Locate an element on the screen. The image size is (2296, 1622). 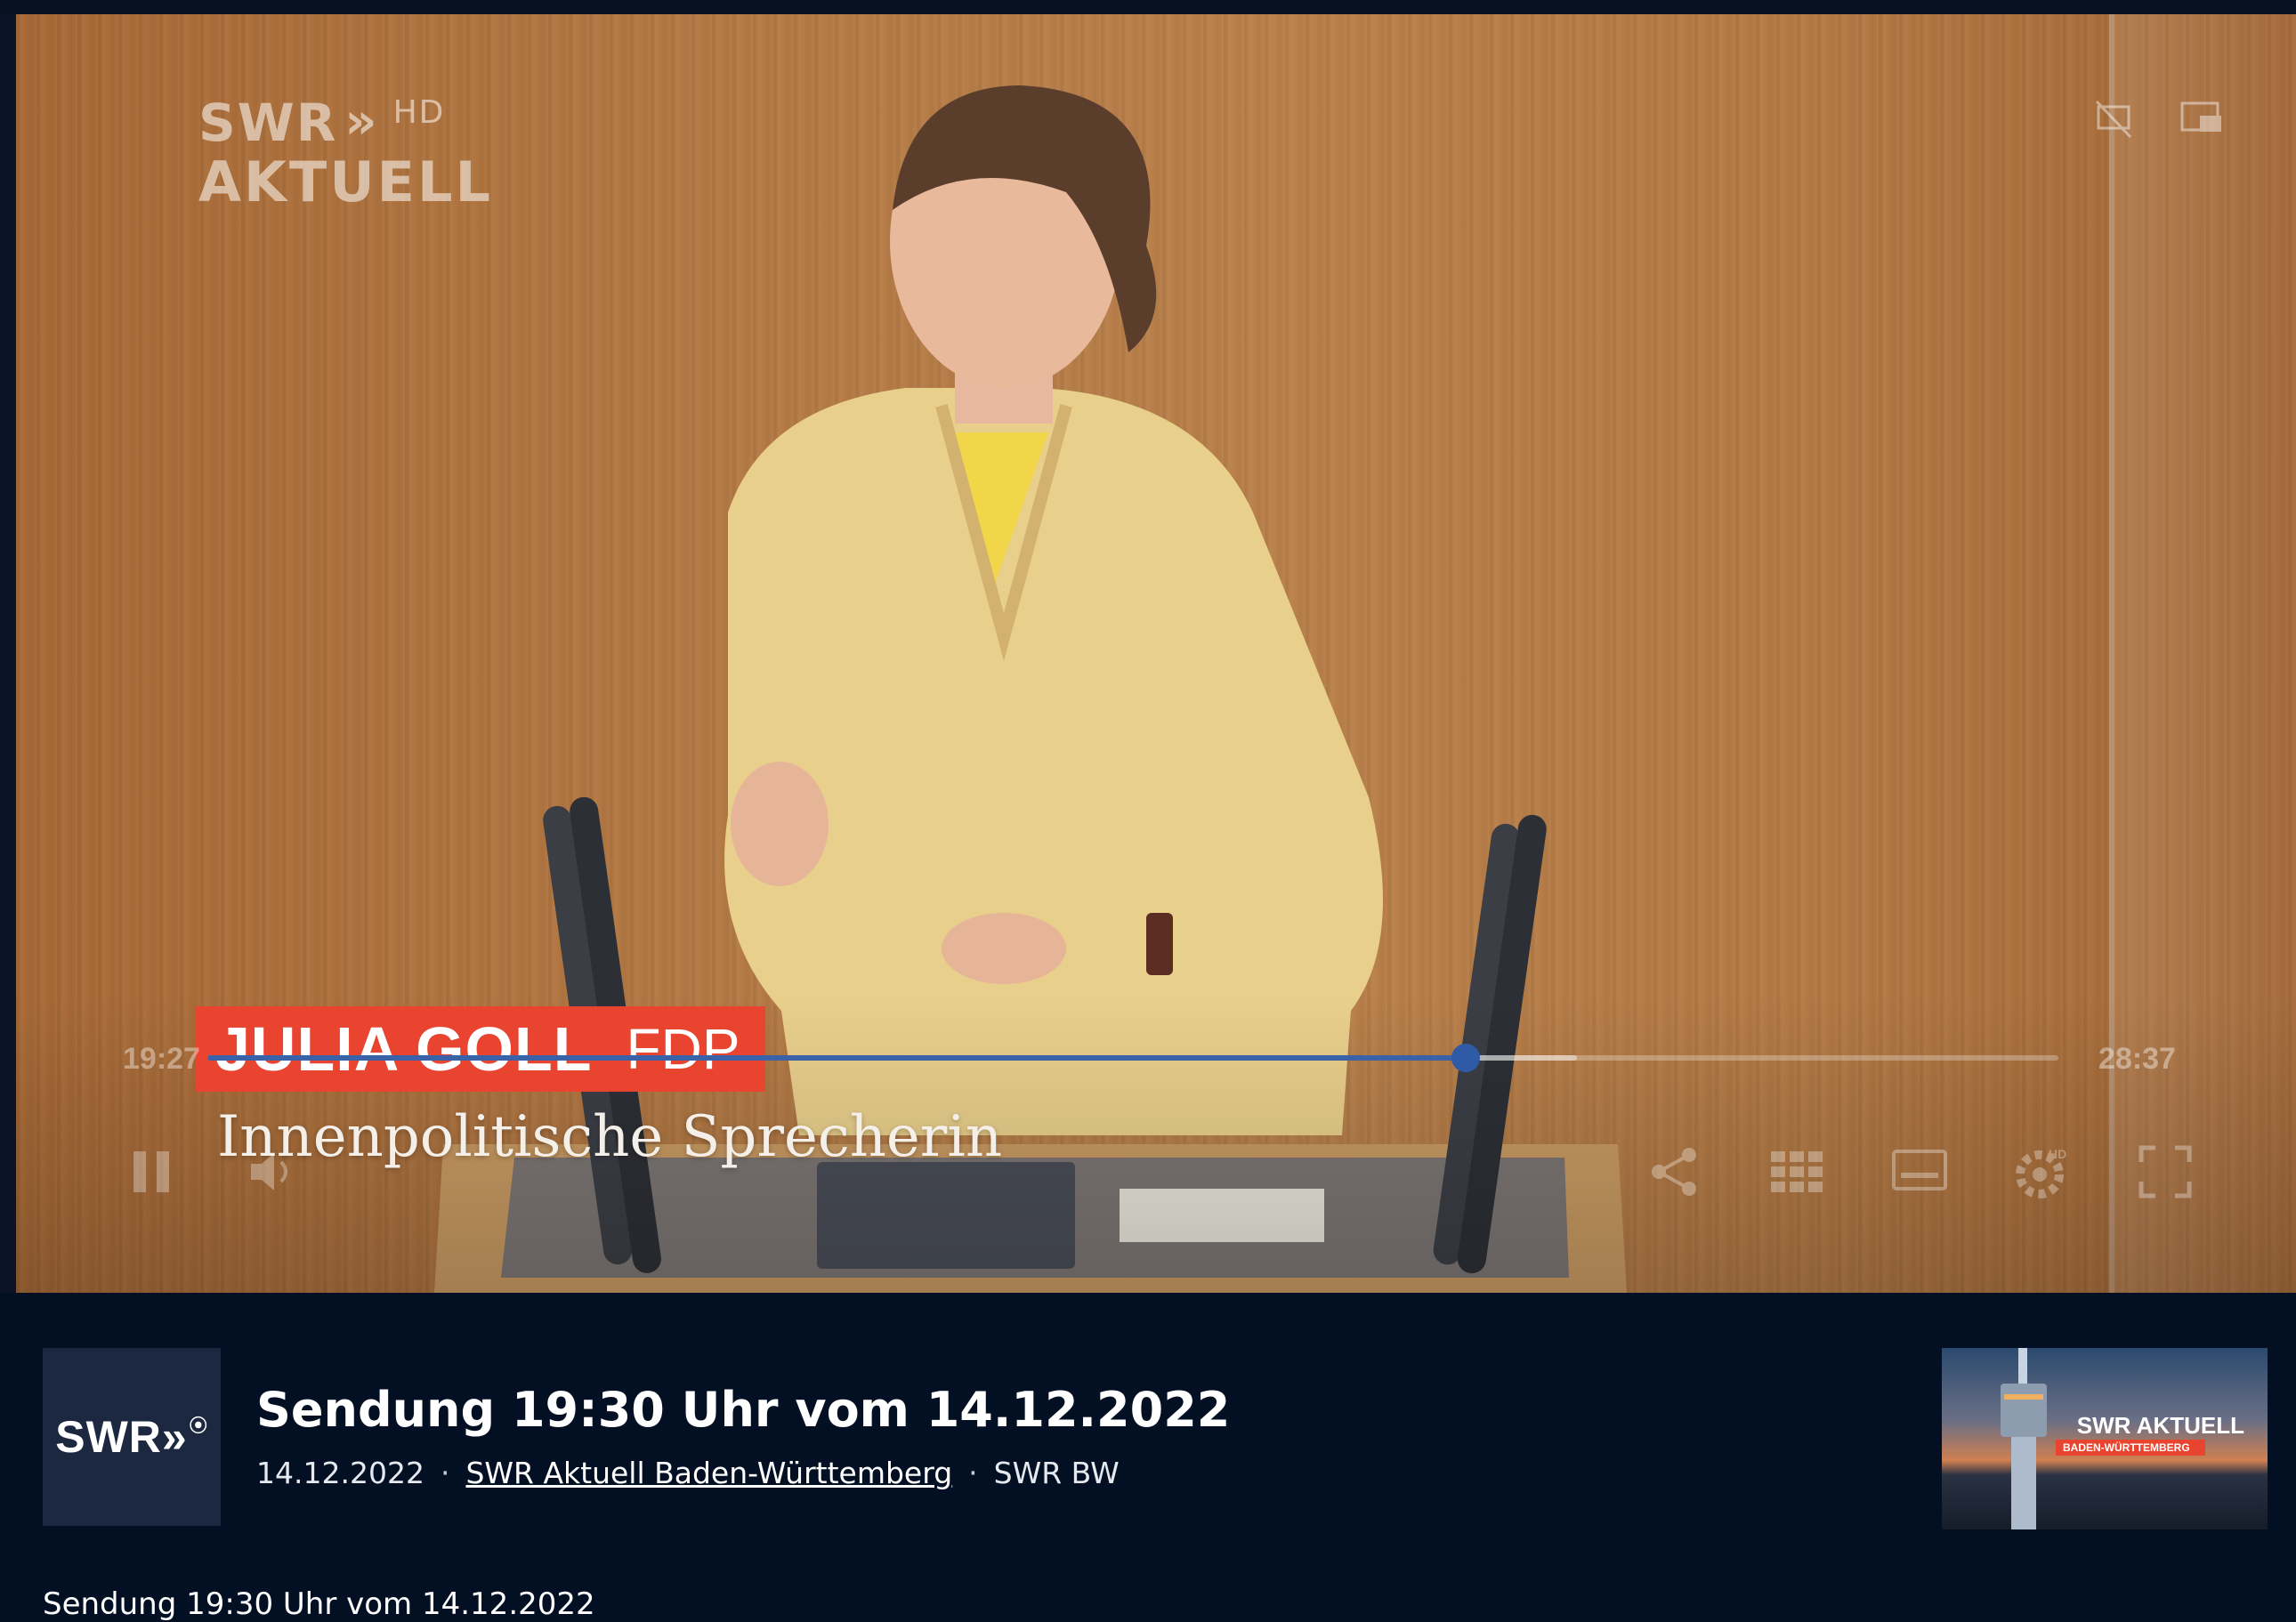
settings-hd-badge: HD is located at coordinates (2057, 1154).